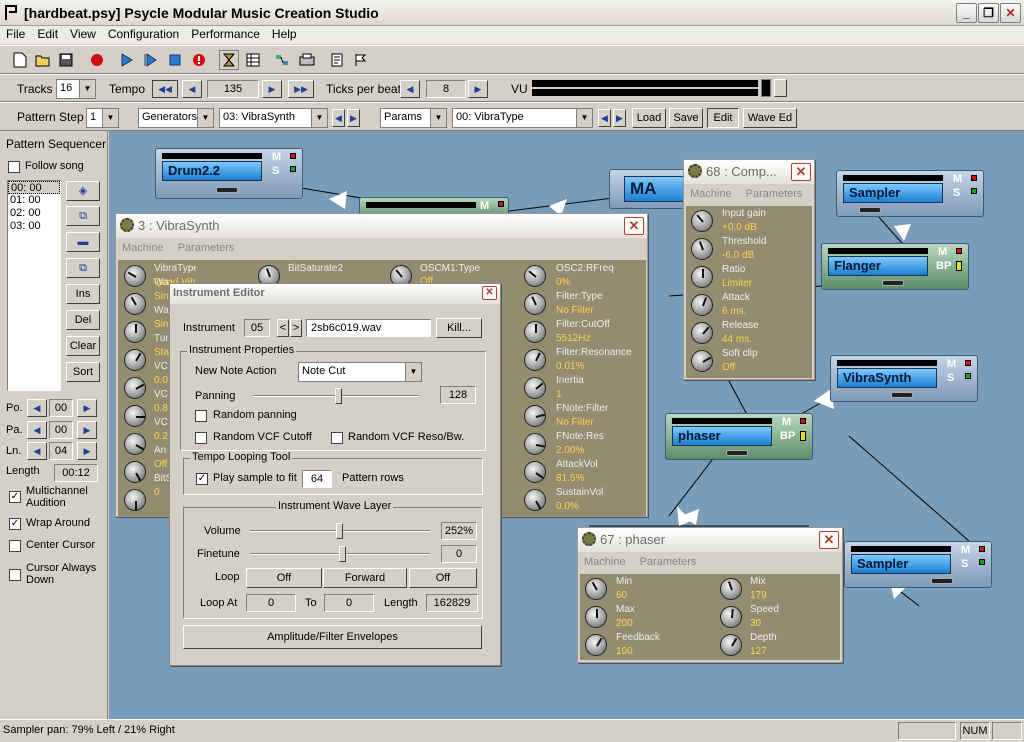 This screenshot has width=1024, height=742. Describe the element at coordinates (201, 416) in the screenshot. I see `random-panning-checkbox` at that location.